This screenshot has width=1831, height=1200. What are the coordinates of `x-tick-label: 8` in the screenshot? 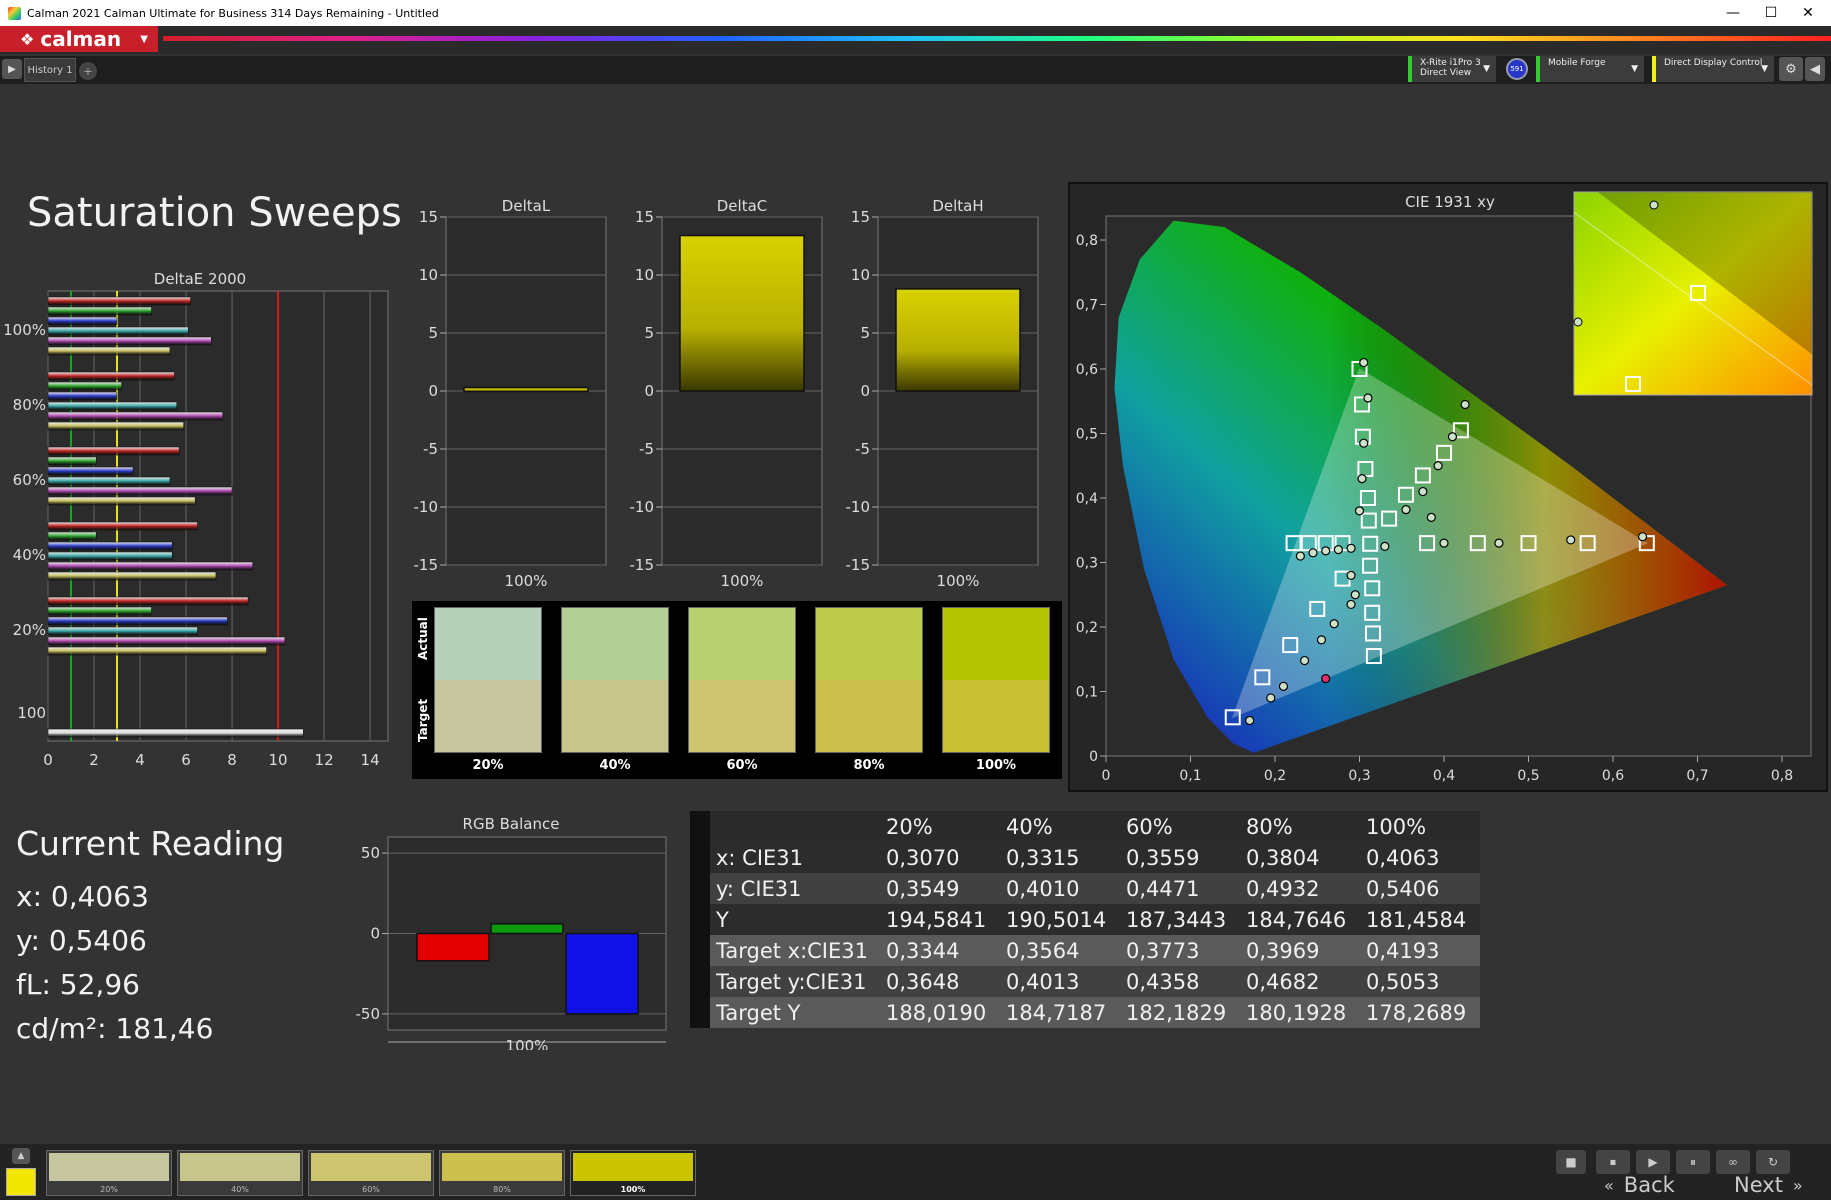 It's located at (232, 760).